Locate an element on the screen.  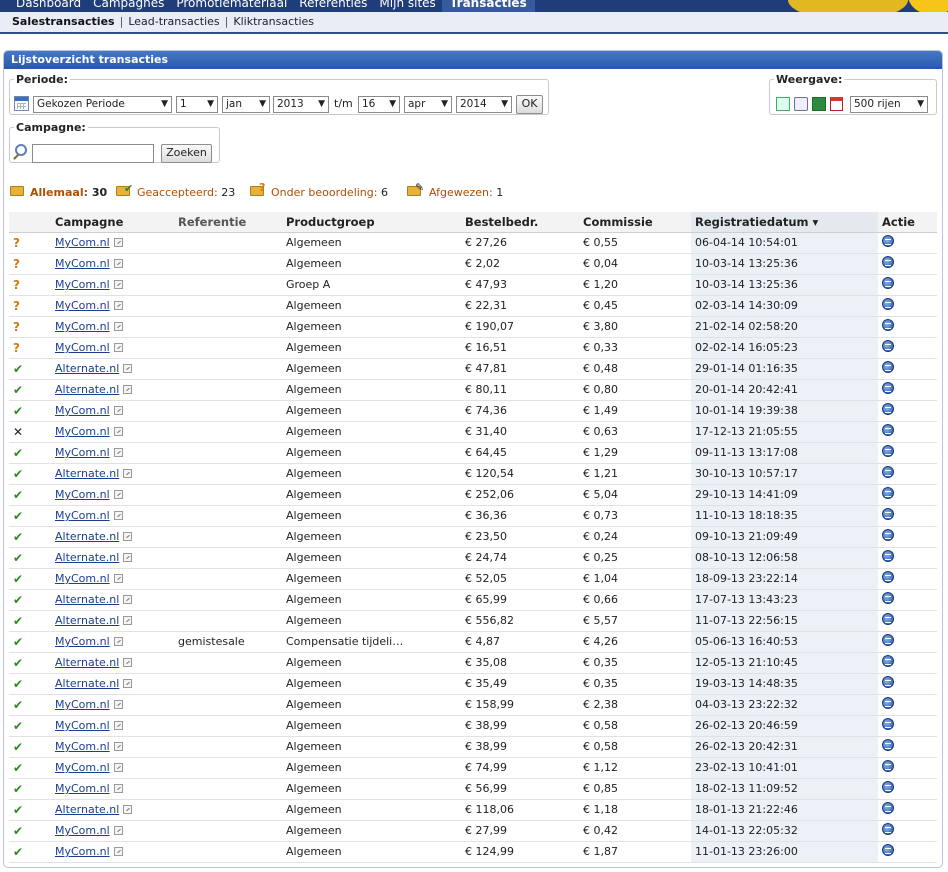
to-month-select: apr ▼ is located at coordinates (428, 104).